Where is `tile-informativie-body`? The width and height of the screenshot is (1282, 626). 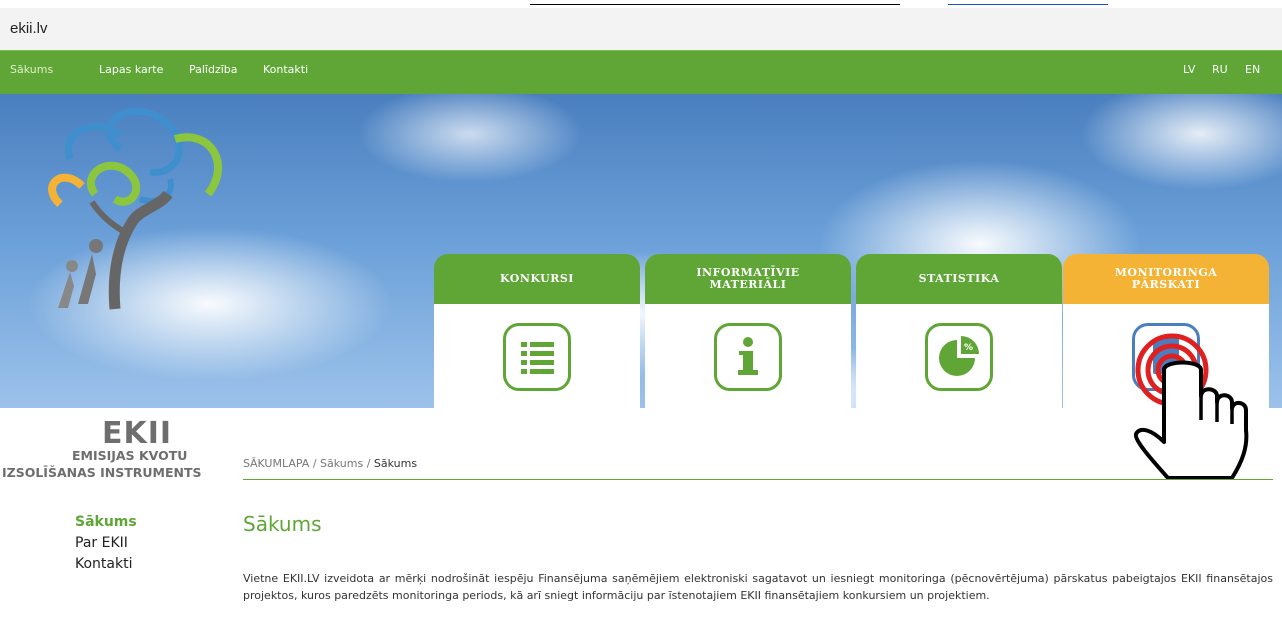 tile-informativie-body is located at coordinates (748, 356).